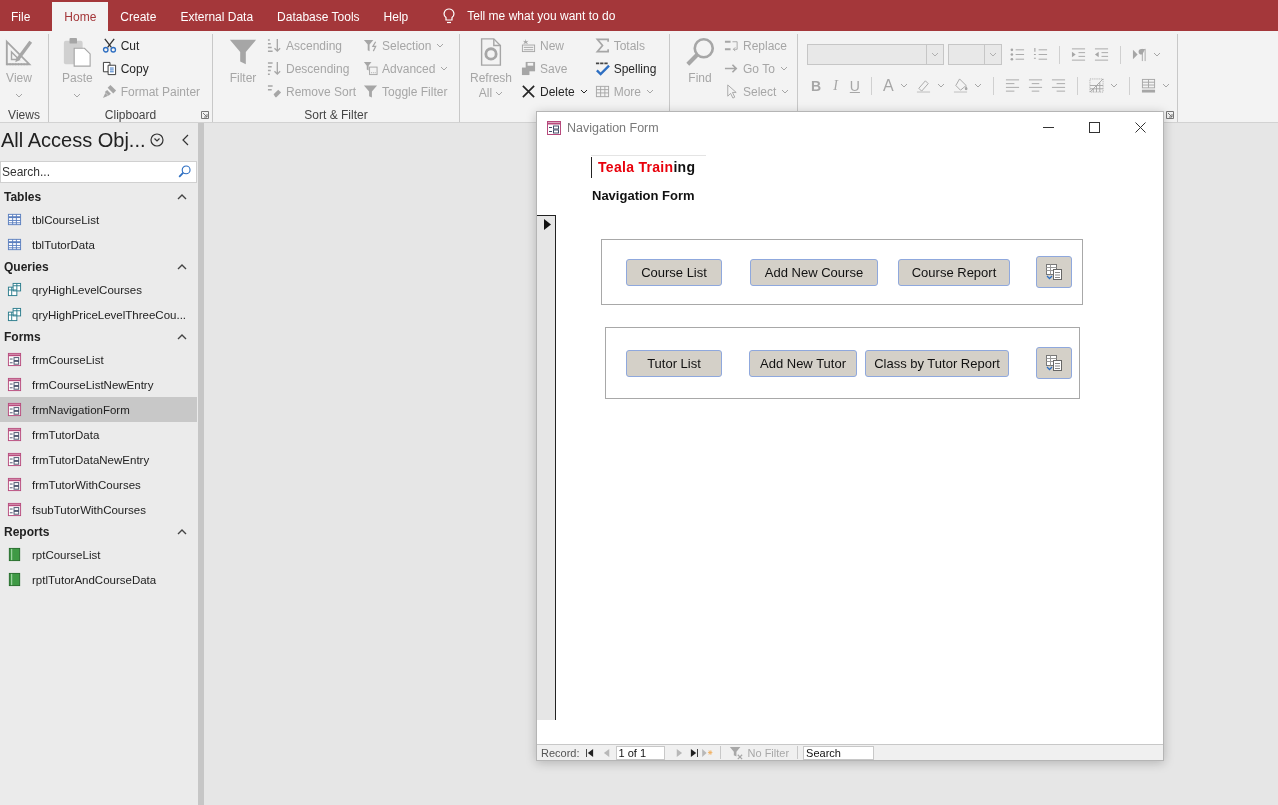 The width and height of the screenshot is (1278, 805). Describe the element at coordinates (602, 91) in the screenshot. I see `grid-icon` at that location.